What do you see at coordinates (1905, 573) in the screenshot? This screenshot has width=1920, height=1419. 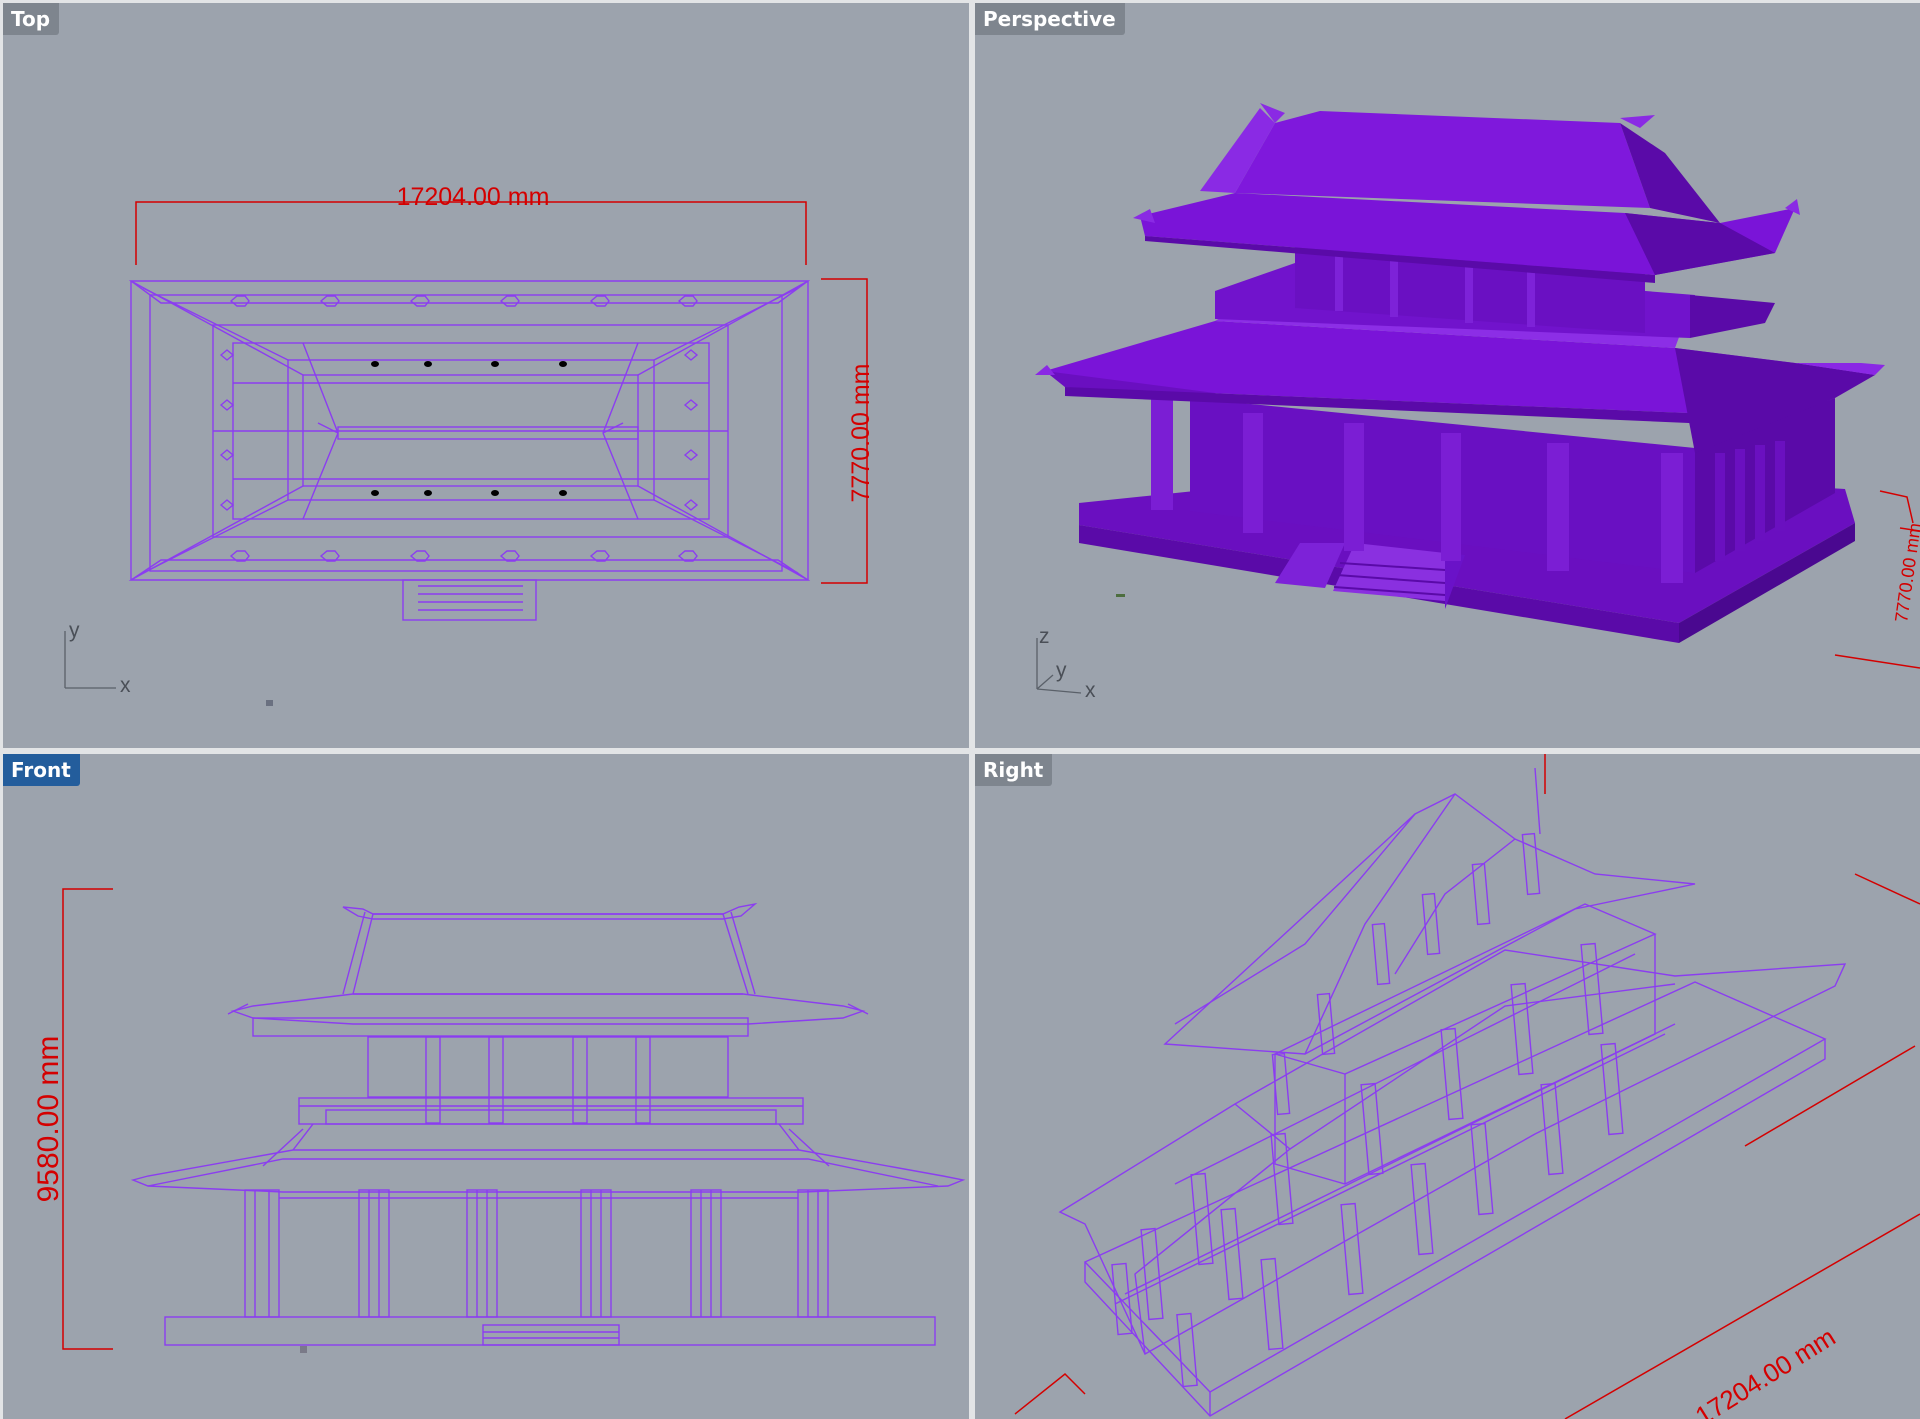 I see `perspective-dimension-label: 7770.00 mm` at bounding box center [1905, 573].